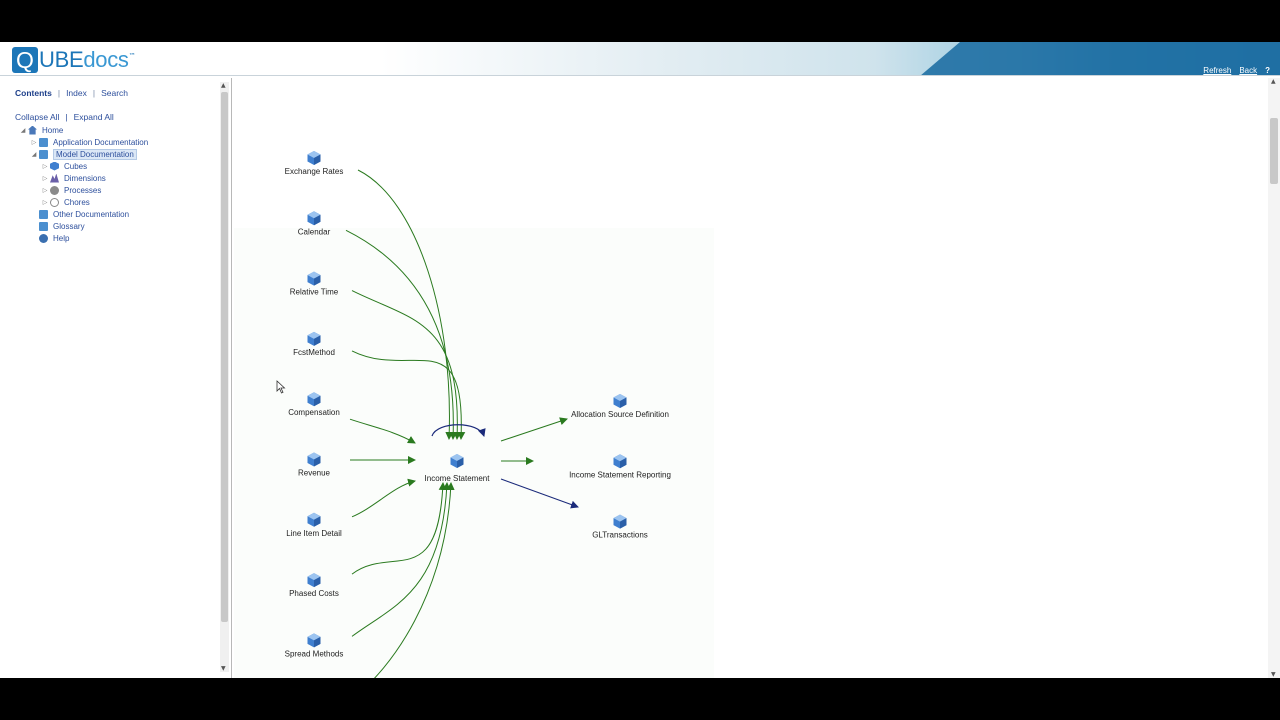 The height and width of the screenshot is (720, 1280). Describe the element at coordinates (224, 357) in the screenshot. I see `left-scroll-thumb` at that location.